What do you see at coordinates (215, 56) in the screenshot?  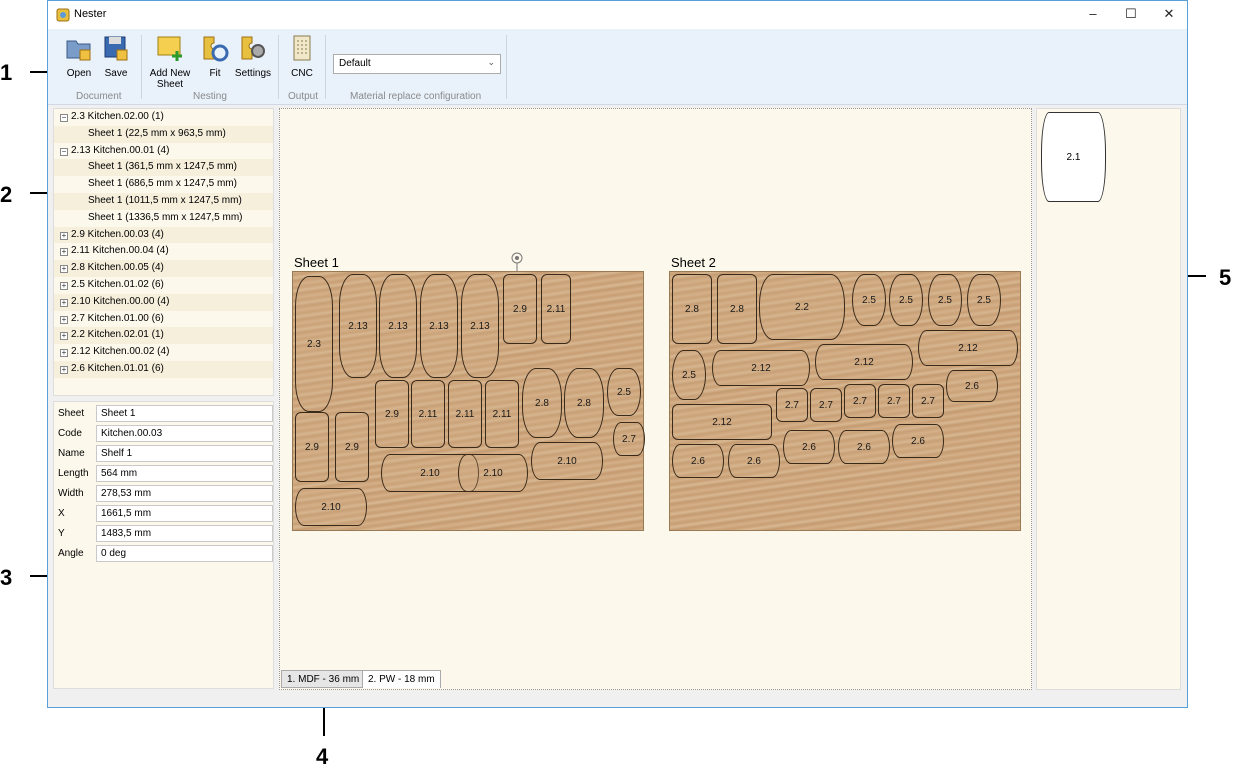 I see `fit-button: Fit` at bounding box center [215, 56].